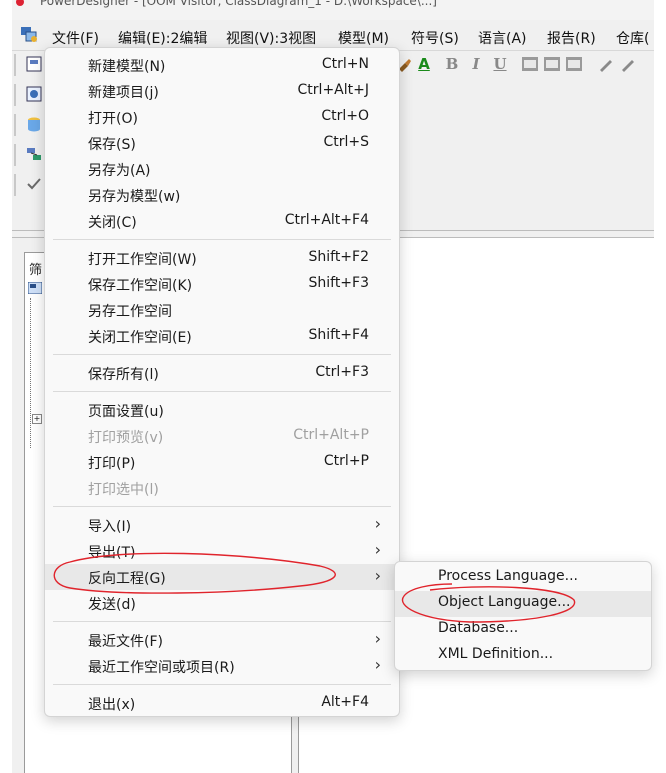  I want to click on menu-item-label: 保存工作空间(K), so click(140, 286).